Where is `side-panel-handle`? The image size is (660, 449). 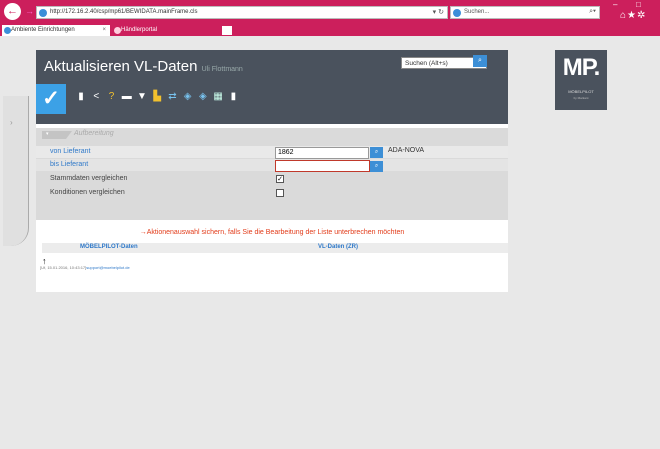
side-panel-handle is located at coordinates (16, 171).